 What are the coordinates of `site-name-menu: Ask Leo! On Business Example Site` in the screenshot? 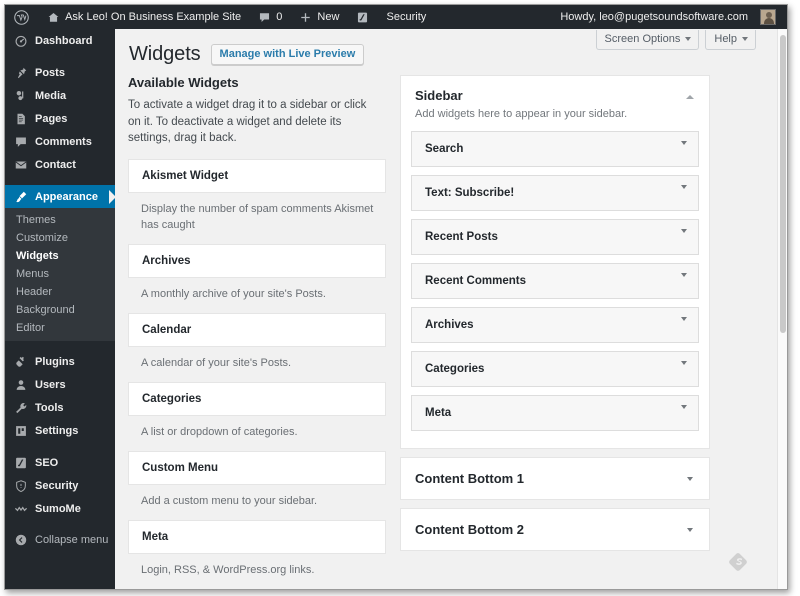 It's located at (144, 17).